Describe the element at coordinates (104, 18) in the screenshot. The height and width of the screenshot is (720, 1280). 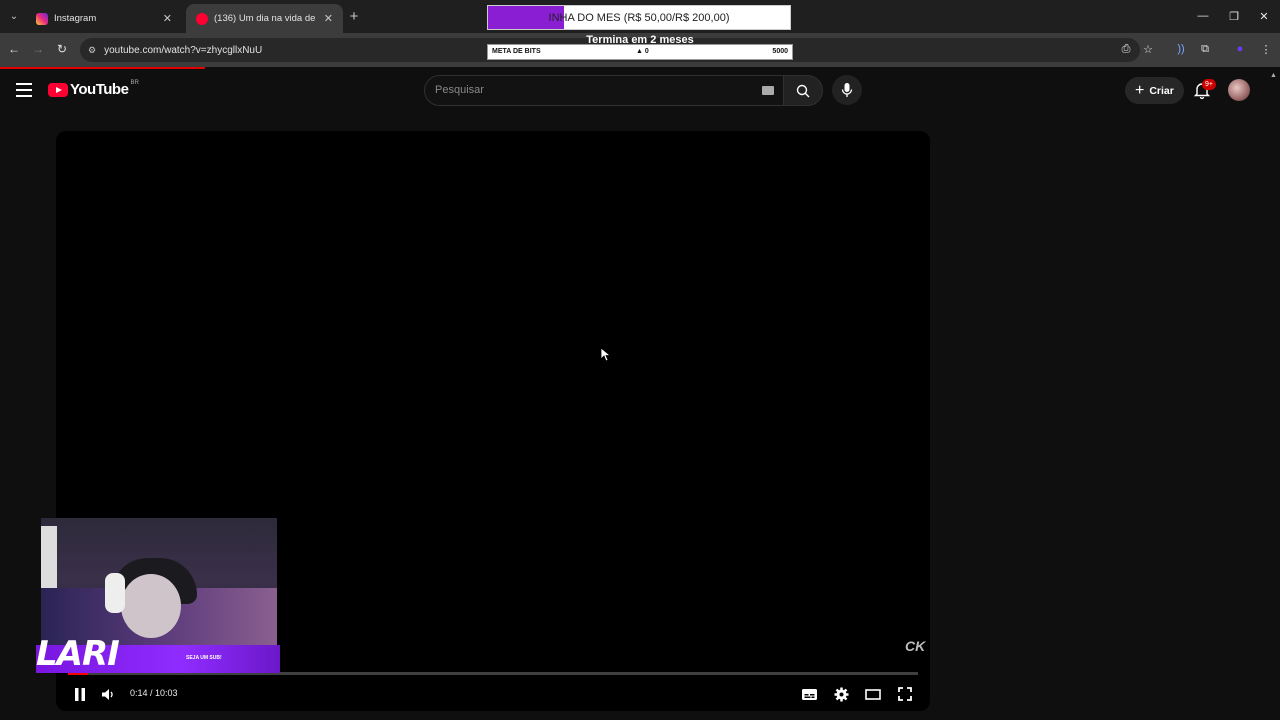
I see `tab-instagram: Instagram ✕` at that location.